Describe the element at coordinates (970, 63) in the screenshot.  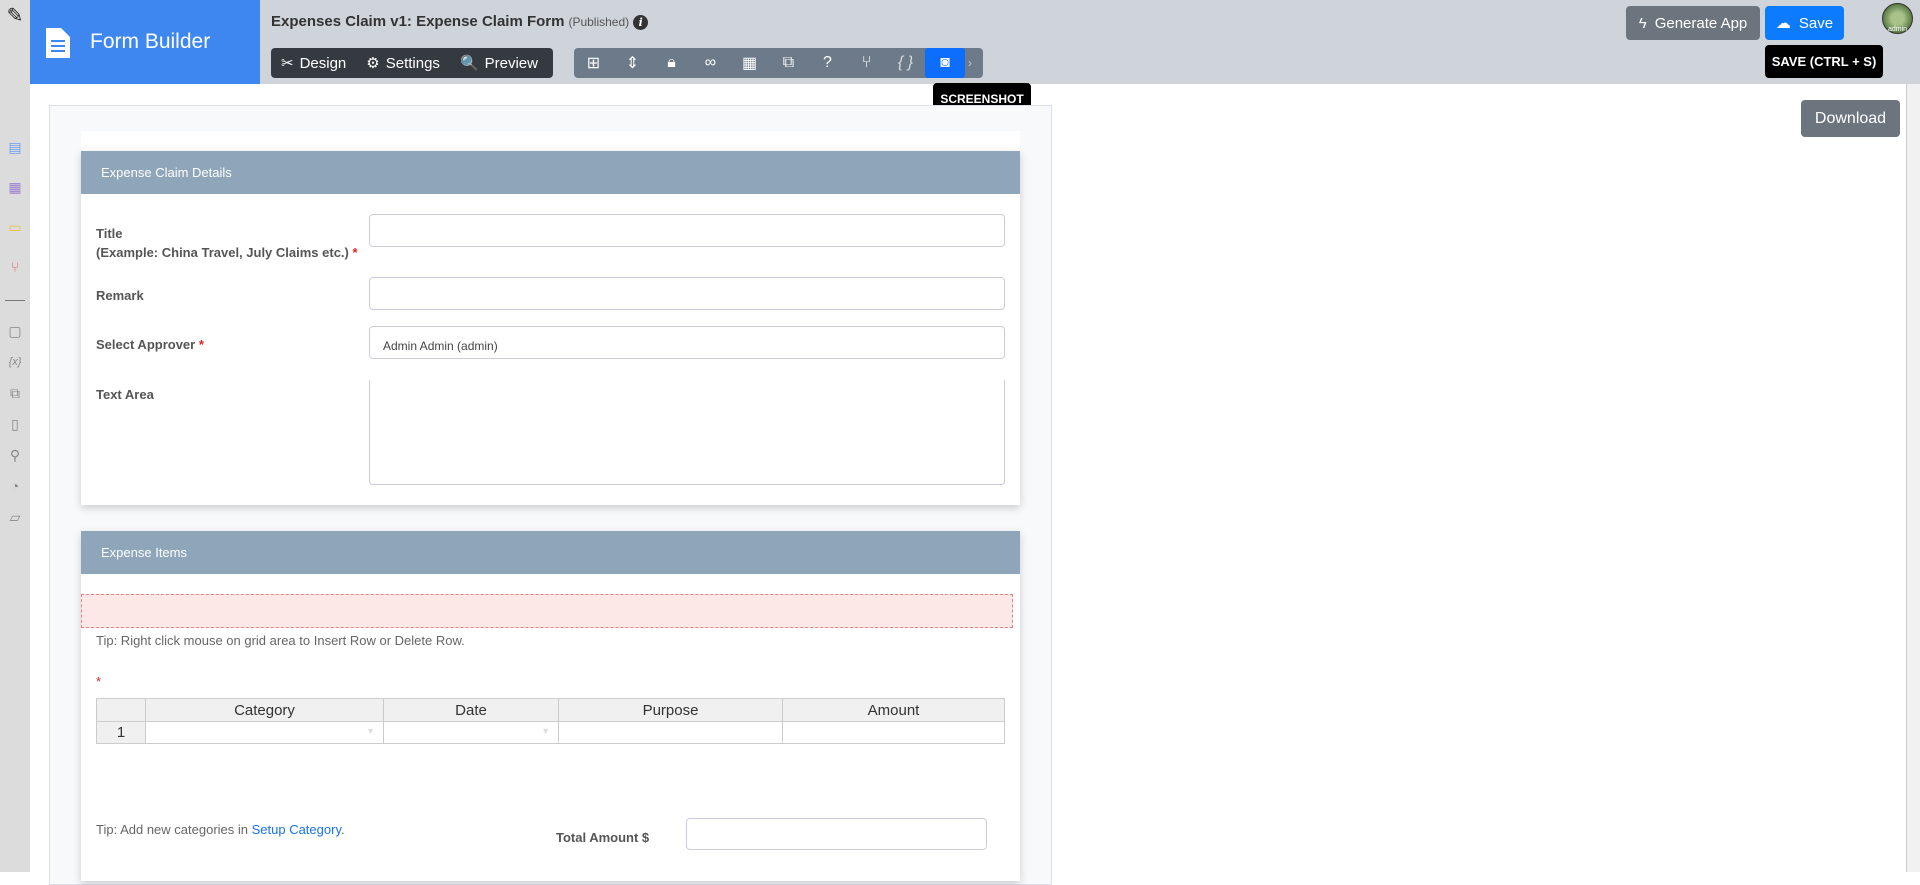
I see `chevron-right-icon: ›` at that location.